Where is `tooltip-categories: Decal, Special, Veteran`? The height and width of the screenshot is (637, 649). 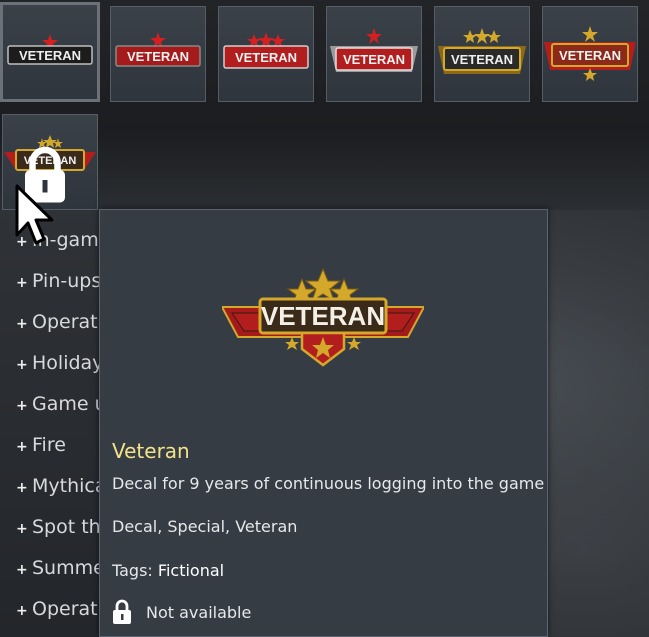
tooltip-categories: Decal, Special, Veteran is located at coordinates (205, 526).